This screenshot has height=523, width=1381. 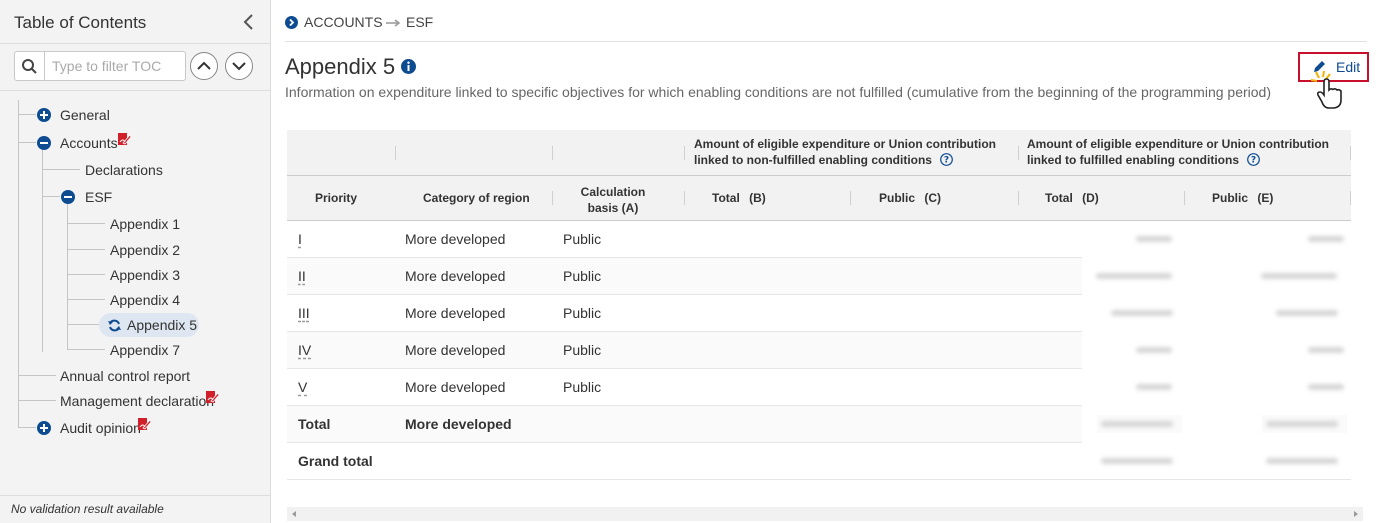 I want to click on priority-cell: I, so click(x=300, y=239).